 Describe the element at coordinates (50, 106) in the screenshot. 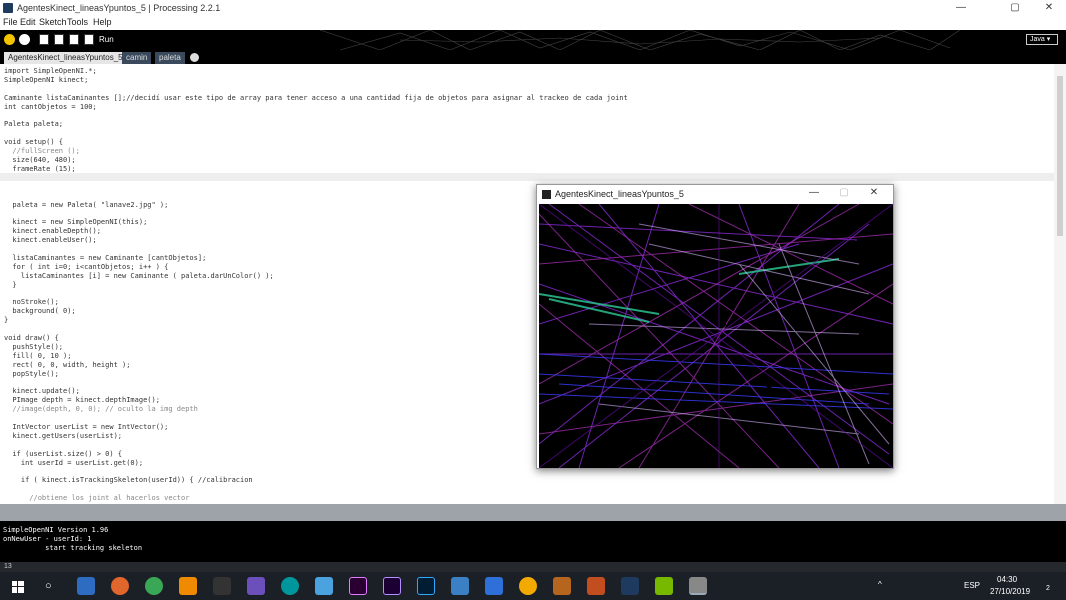

I see `code-line: int cantObjetos = 100;` at that location.